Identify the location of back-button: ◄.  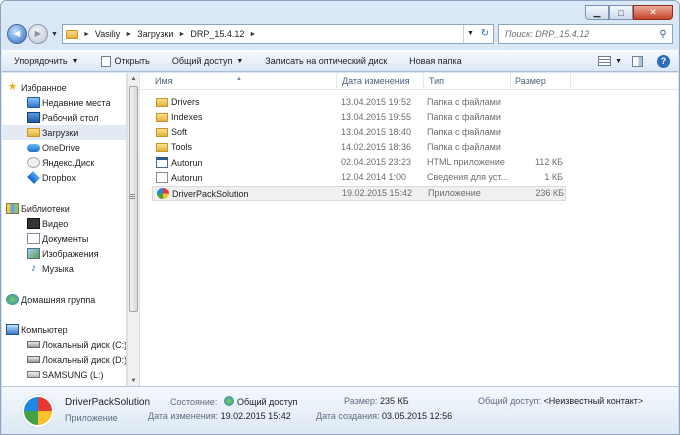
(17, 34).